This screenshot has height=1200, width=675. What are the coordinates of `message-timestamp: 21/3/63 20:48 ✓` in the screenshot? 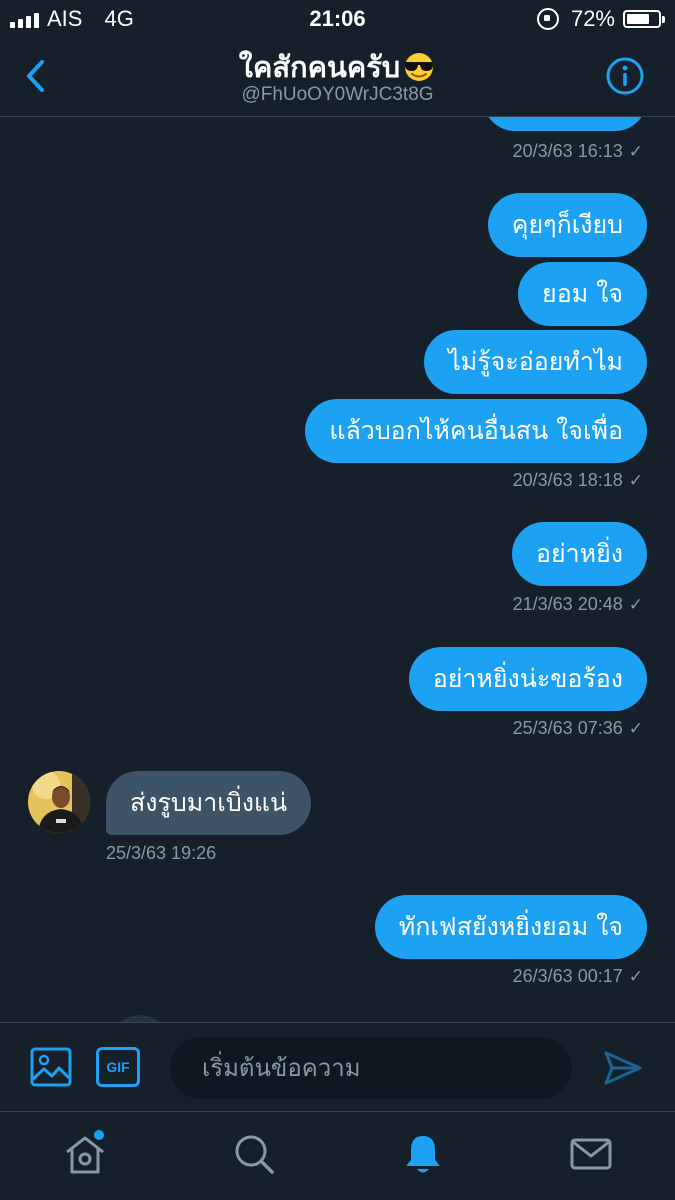 It's located at (577, 604).